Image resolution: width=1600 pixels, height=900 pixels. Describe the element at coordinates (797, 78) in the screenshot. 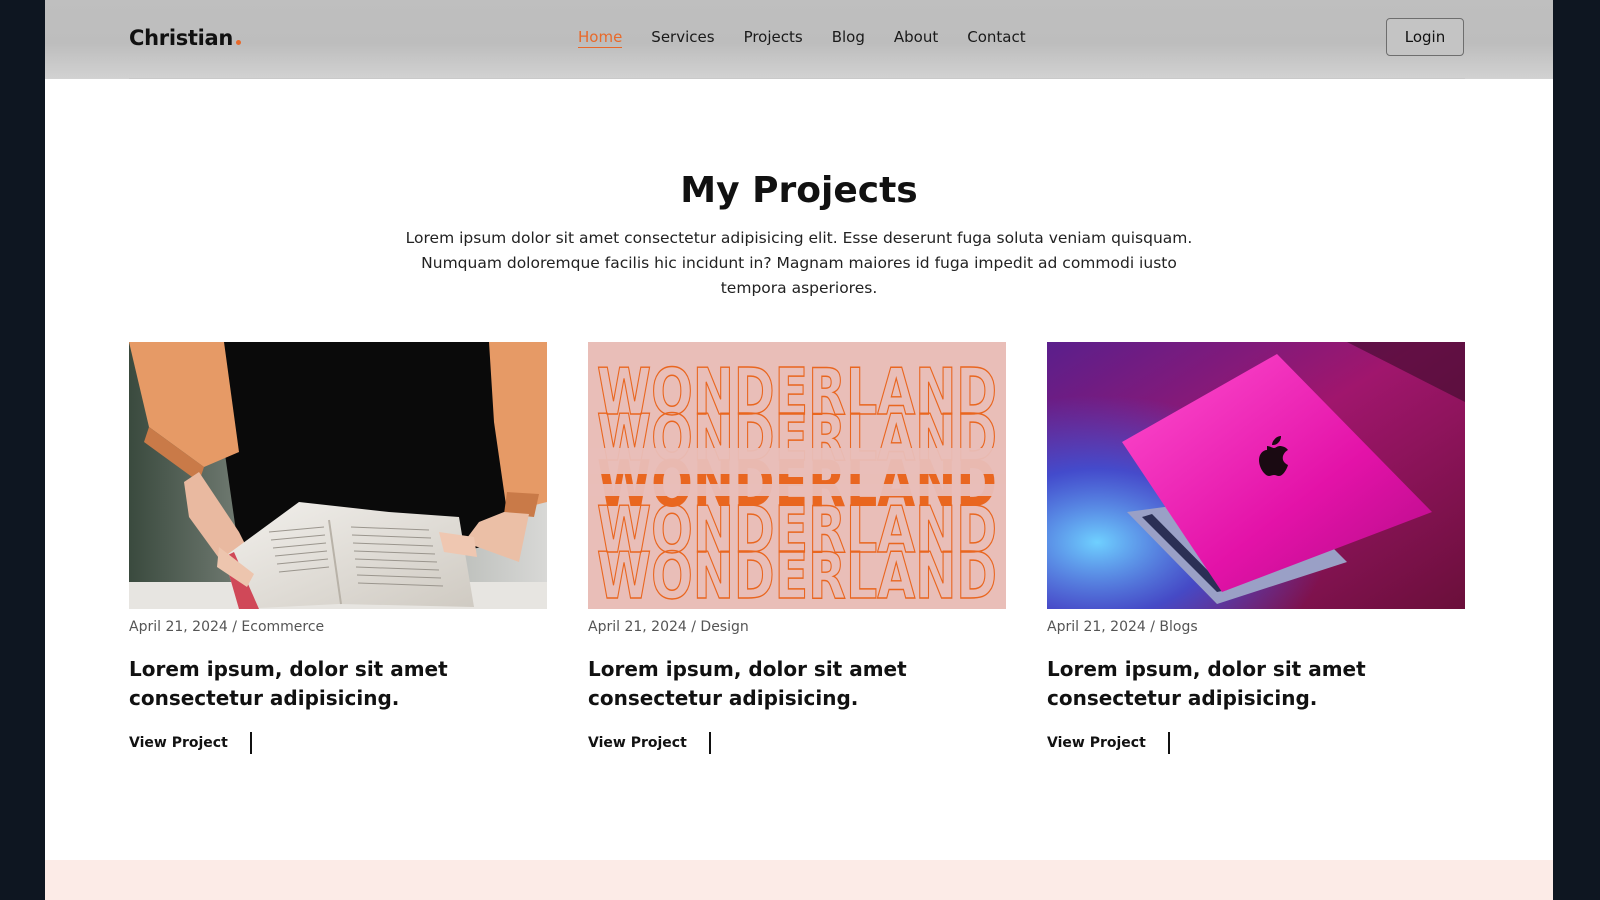

I see `header-divider` at that location.